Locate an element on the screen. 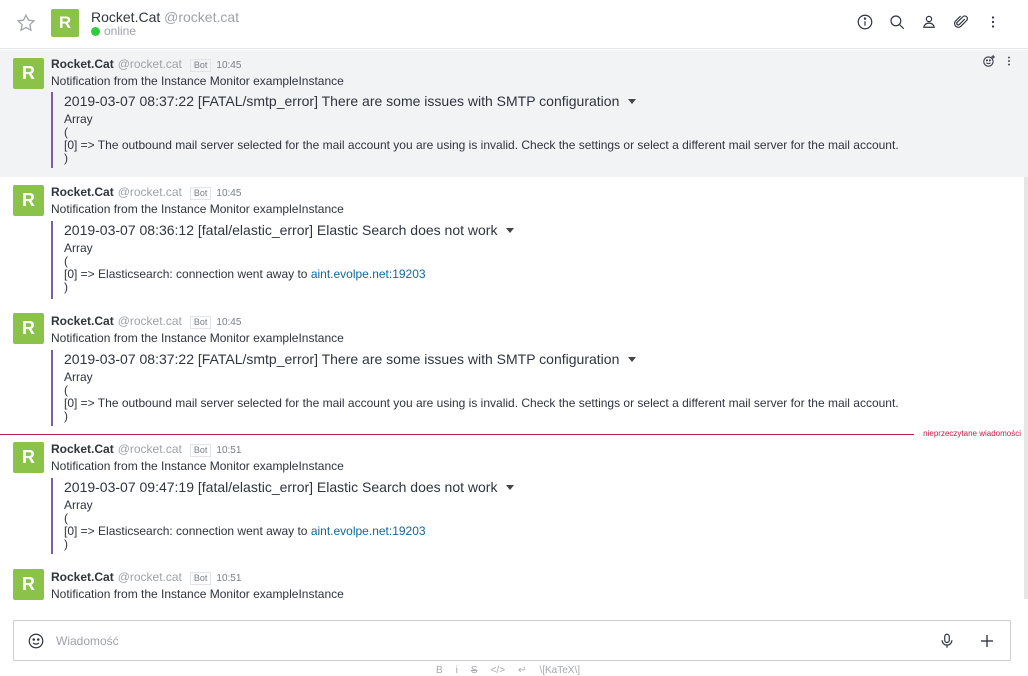 The height and width of the screenshot is (676, 1028). message-input is located at coordinates (486, 641).